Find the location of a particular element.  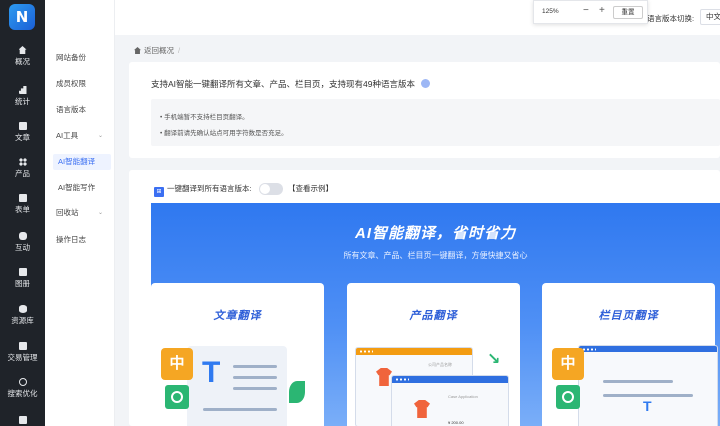

translate-all-label: 一键翻译到所有语言版本: is located at coordinates (209, 188).